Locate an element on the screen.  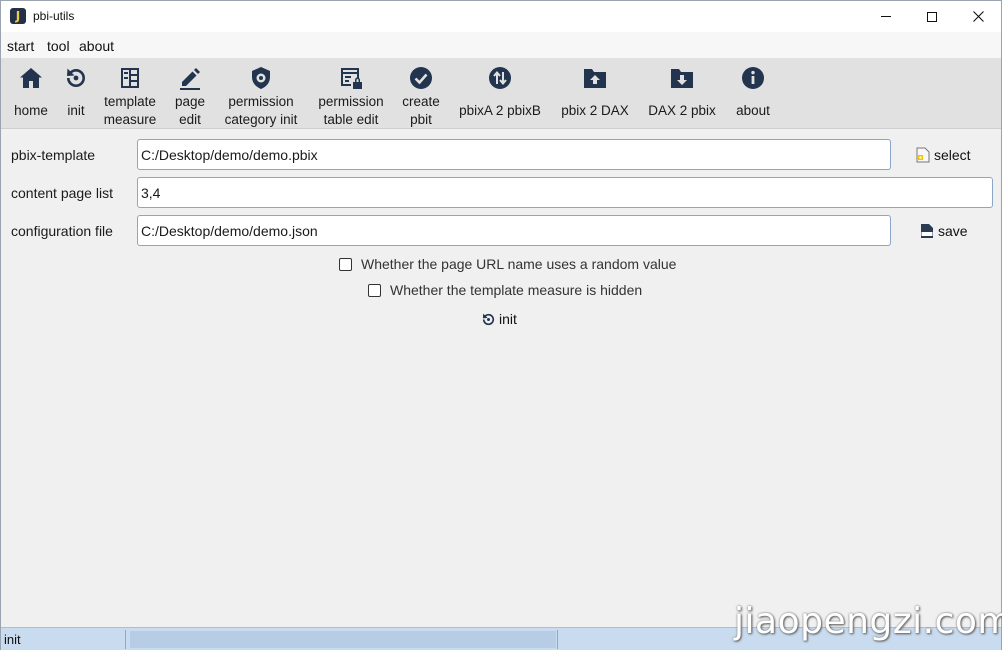
select-button: select is located at coordinates (943, 155).